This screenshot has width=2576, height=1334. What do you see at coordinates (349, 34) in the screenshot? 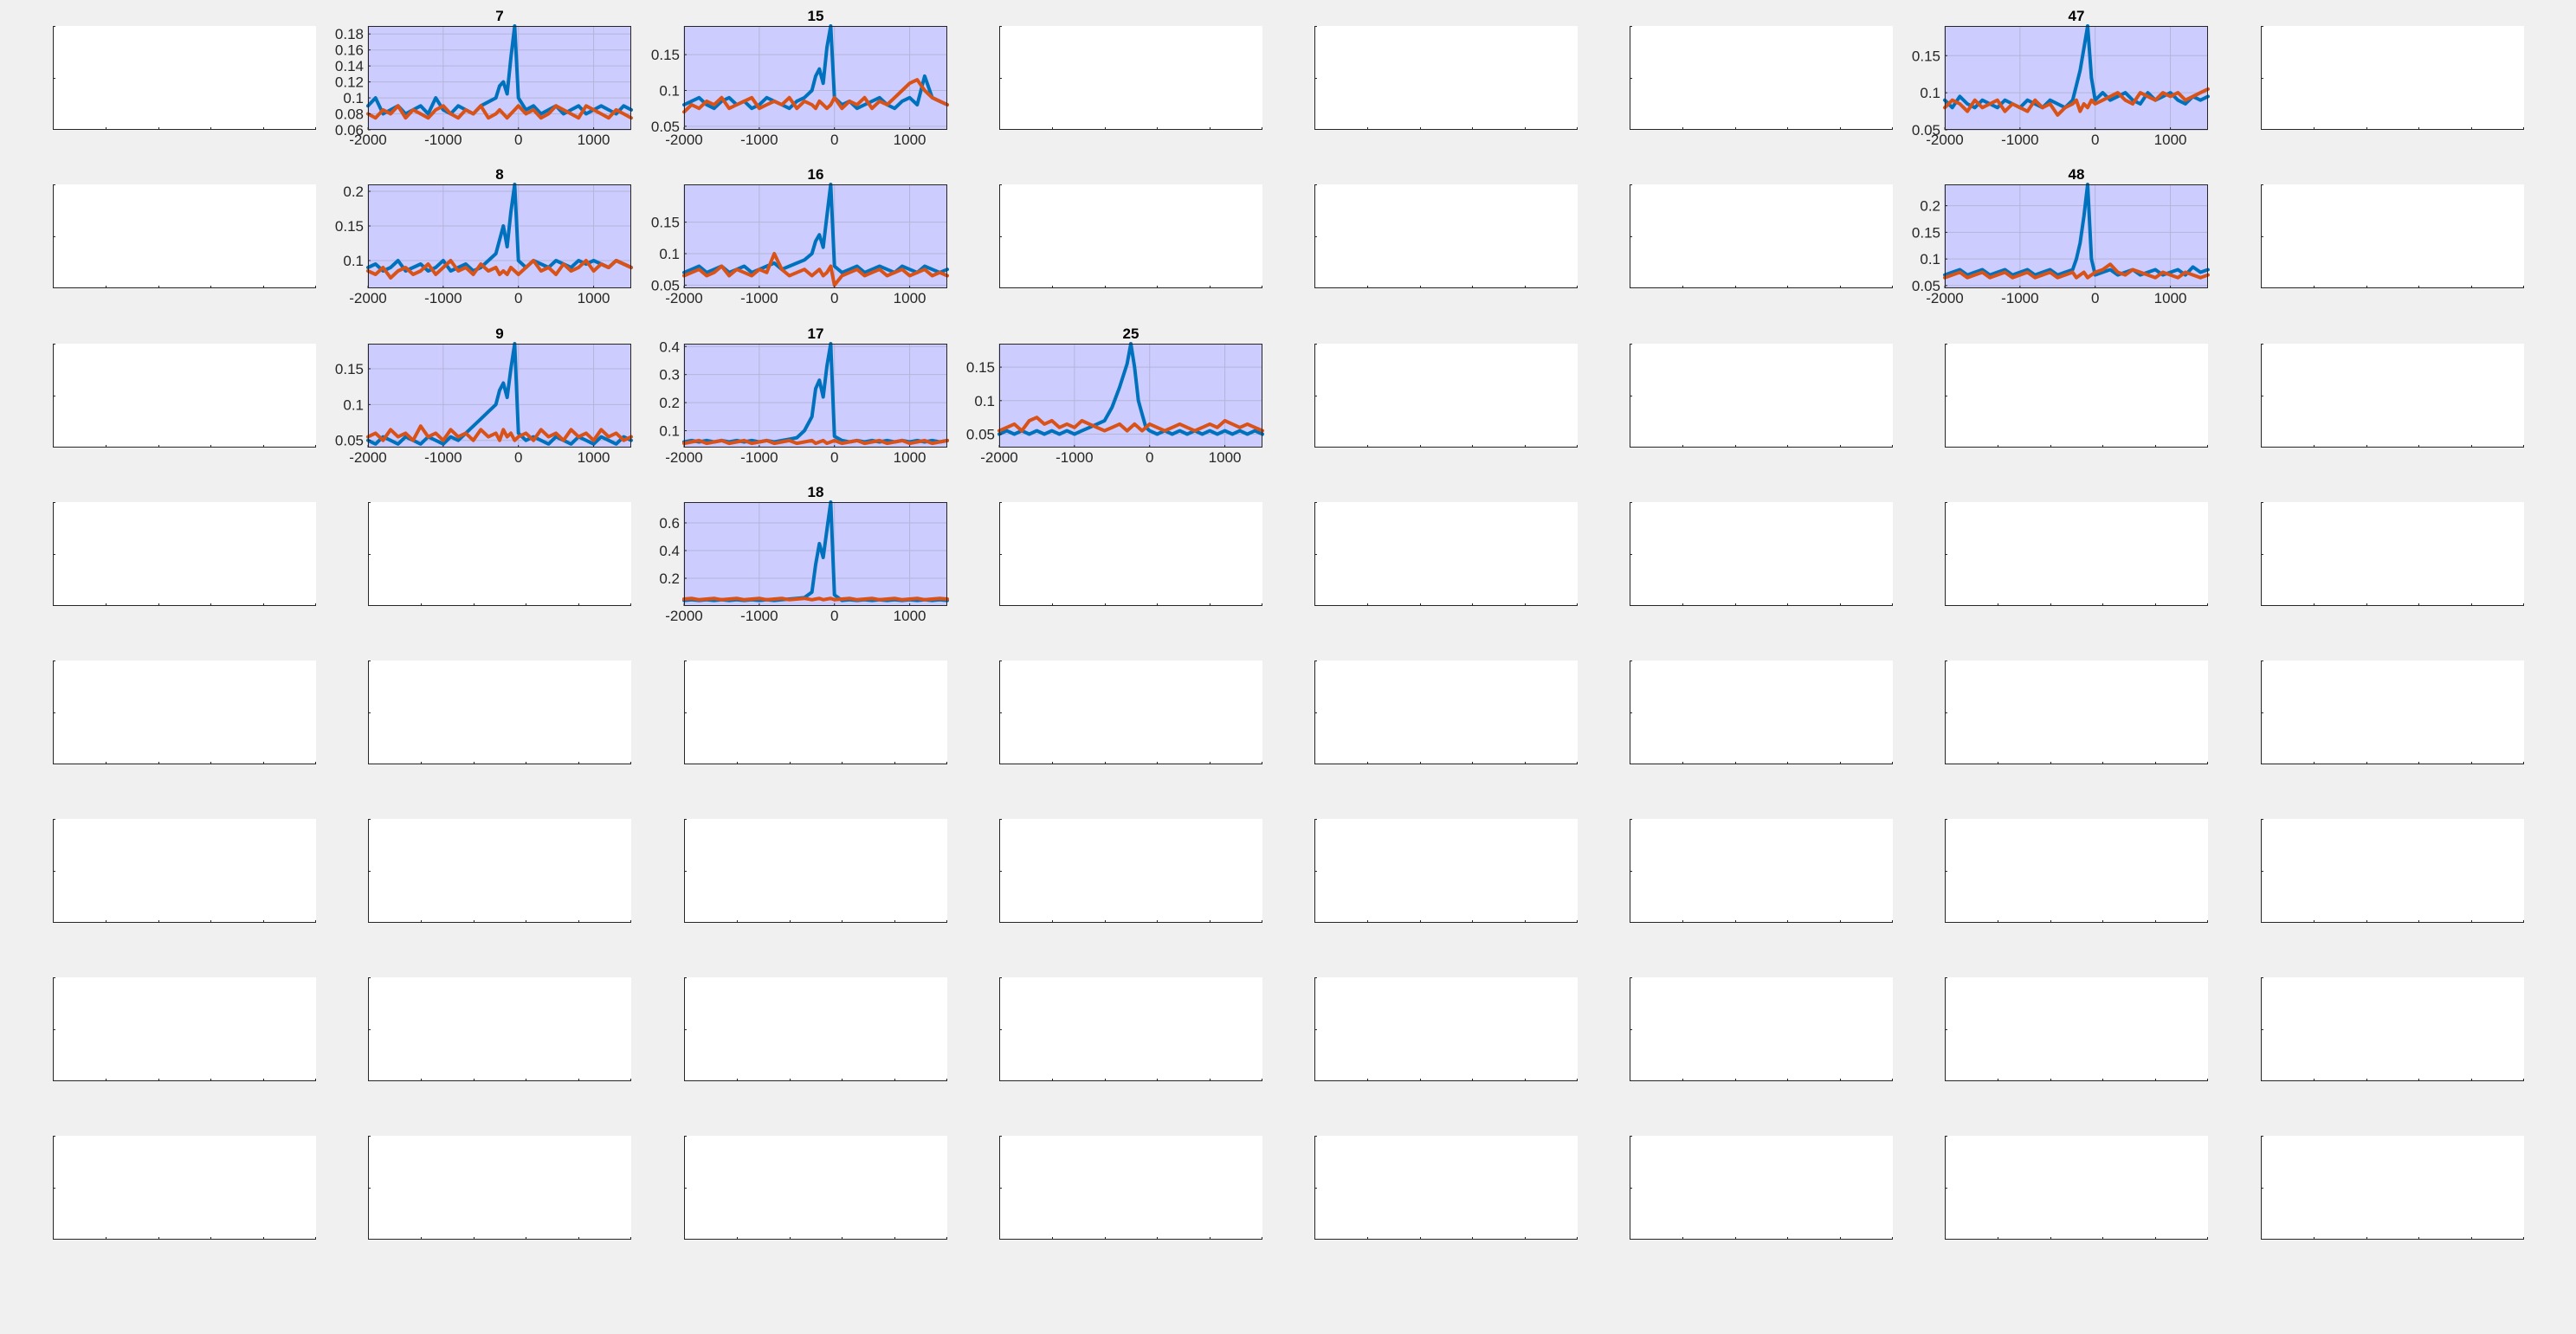
I see `y-tick-label: 0.18` at bounding box center [349, 34].